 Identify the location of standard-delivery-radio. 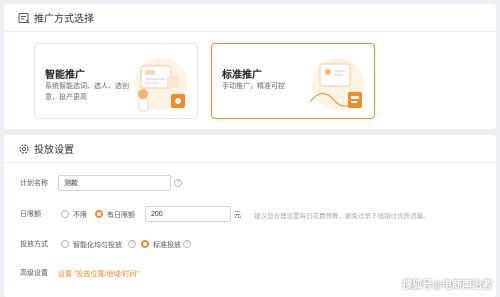
(145, 244).